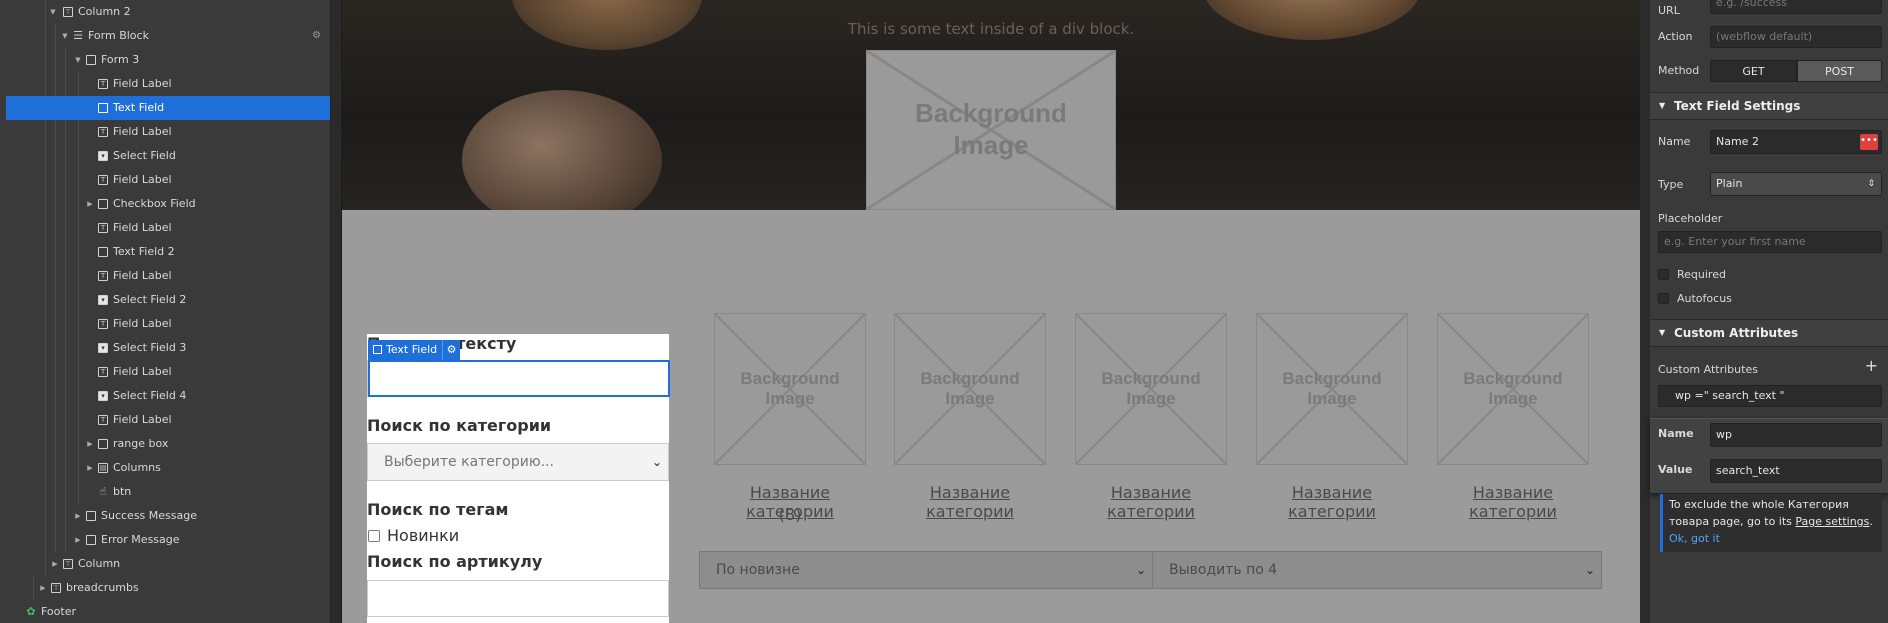 The image size is (1888, 623). What do you see at coordinates (518, 462) in the screenshot?
I see `category-select: Выберите категорию... ⌄` at bounding box center [518, 462].